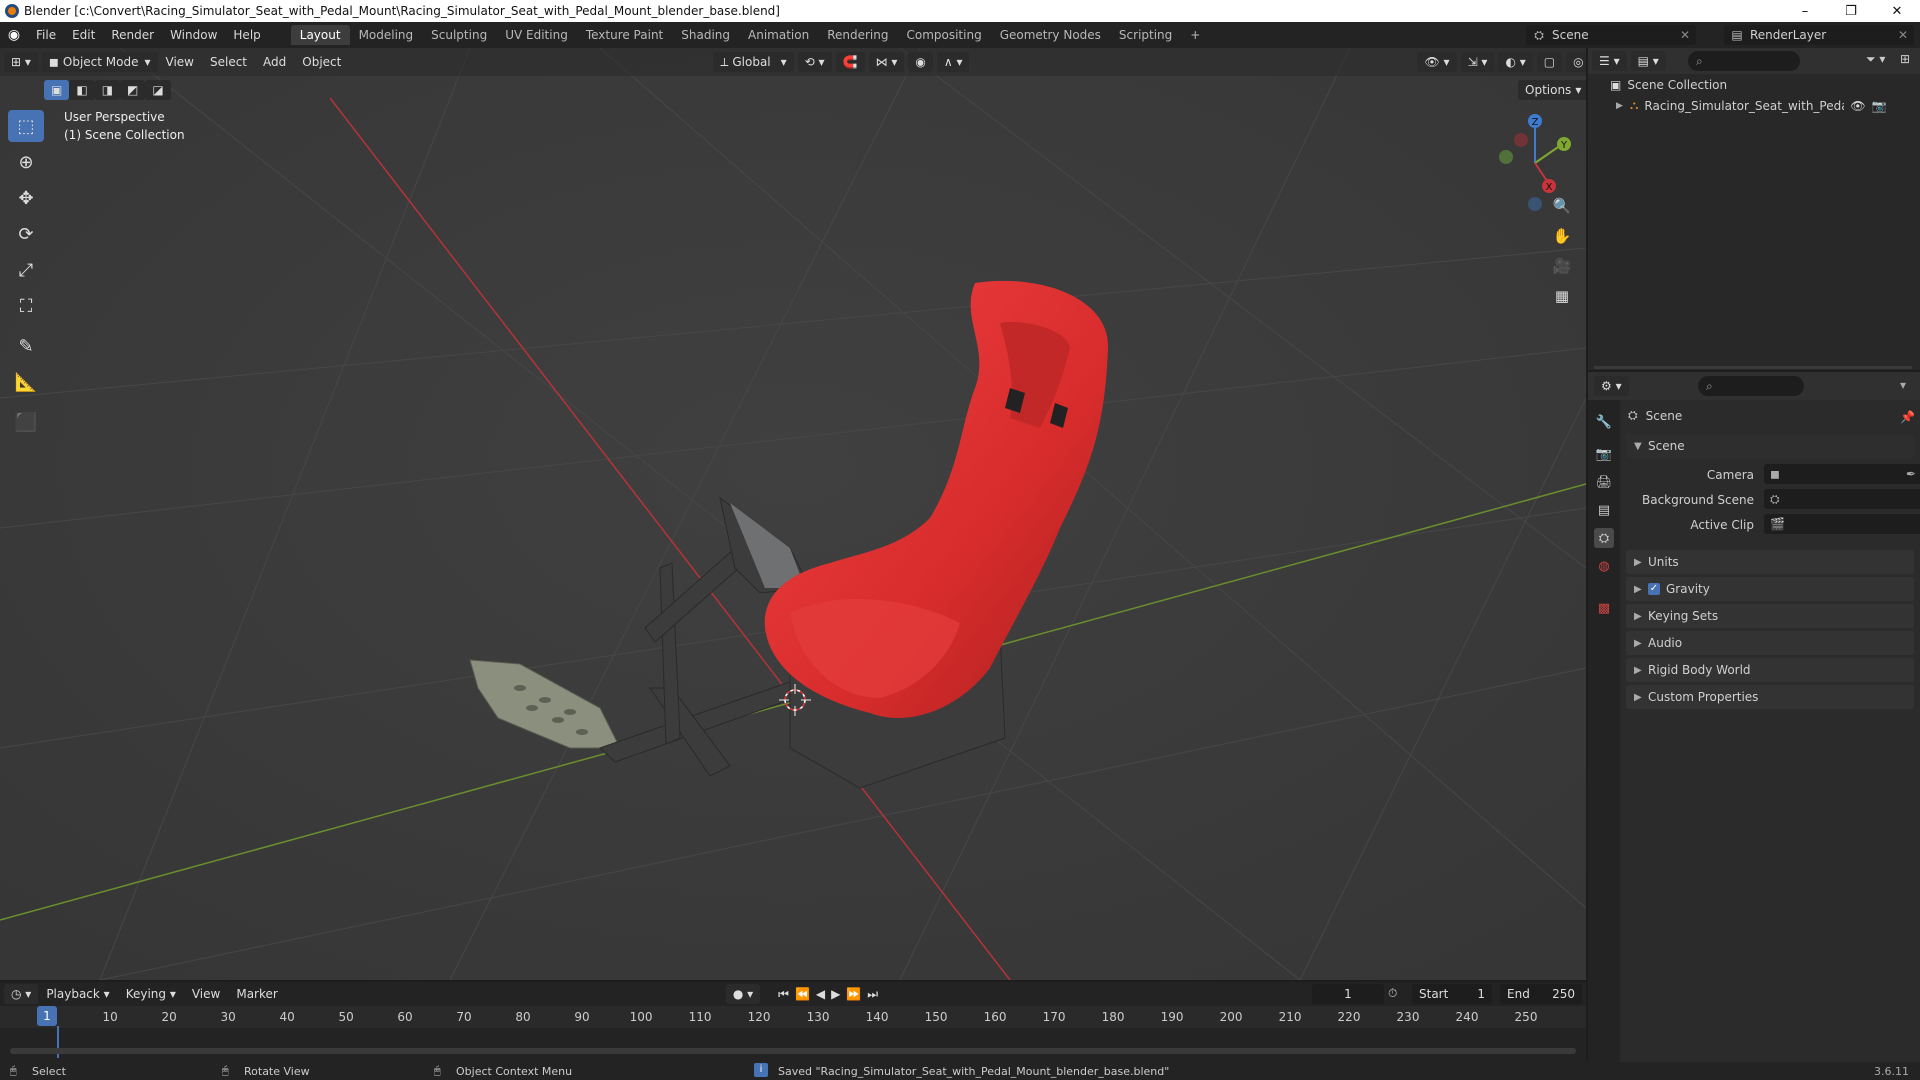 The height and width of the screenshot is (1080, 1920). I want to click on scene-section-header: ▼ Scene, so click(1770, 446).